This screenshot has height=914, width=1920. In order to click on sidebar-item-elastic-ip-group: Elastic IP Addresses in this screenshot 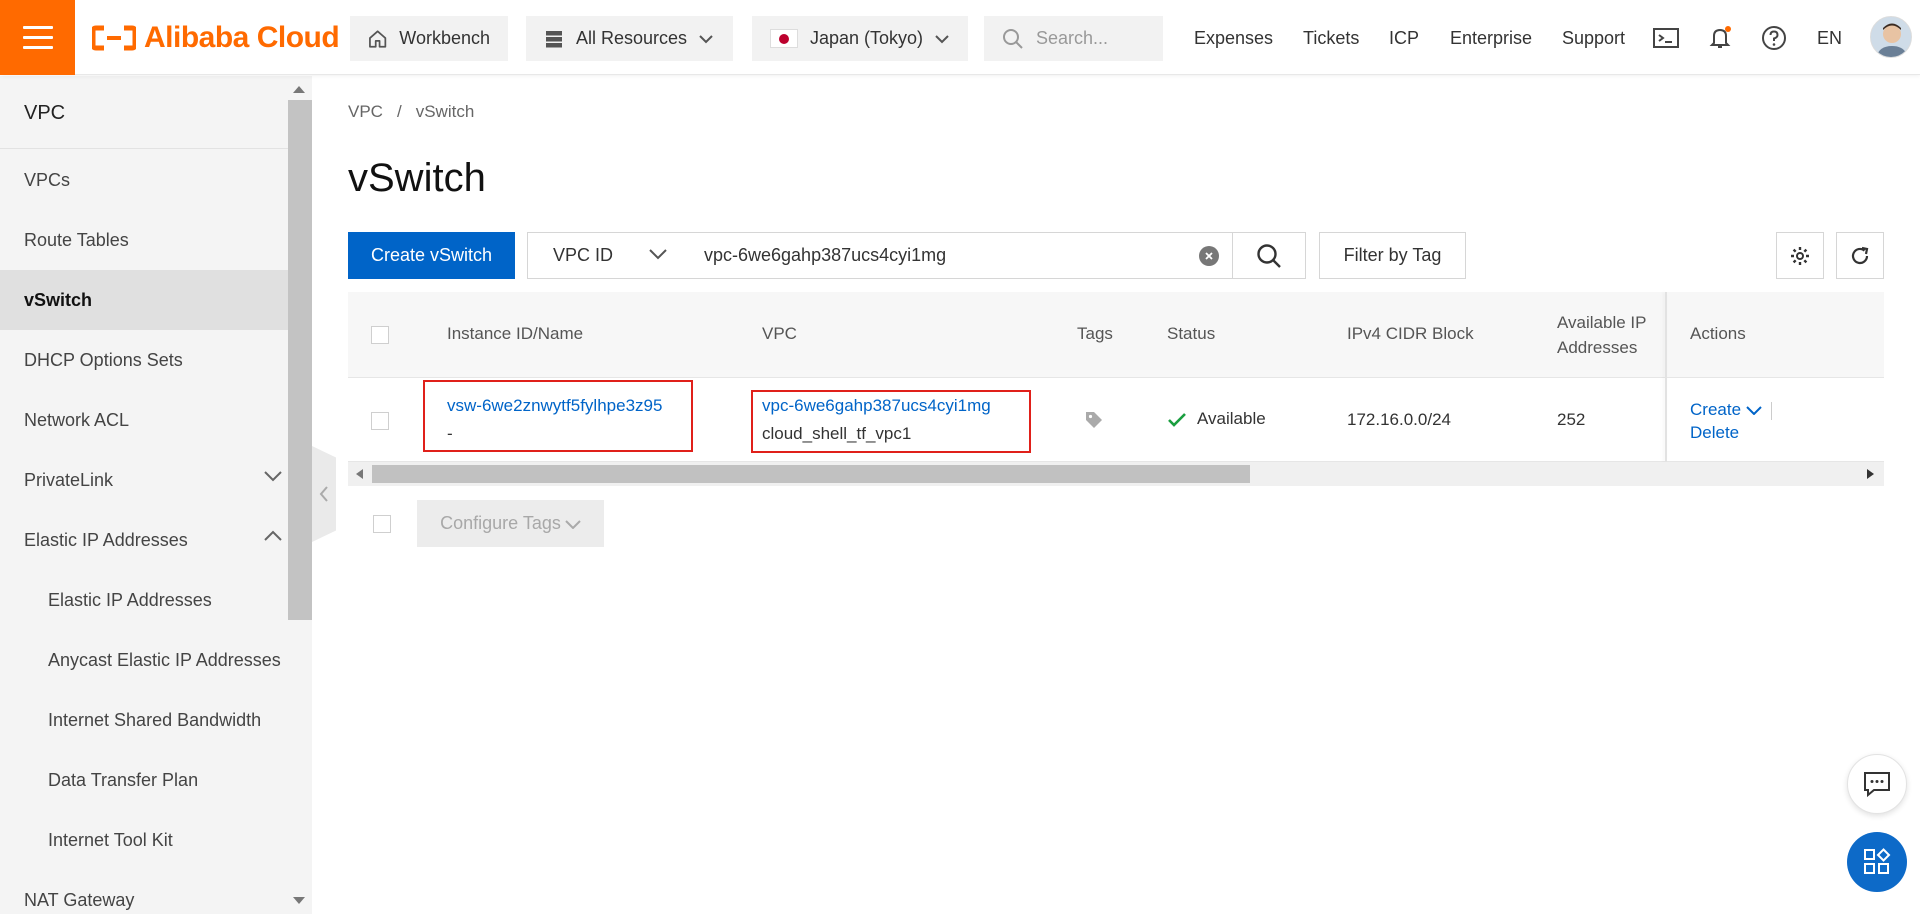, I will do `click(144, 540)`.